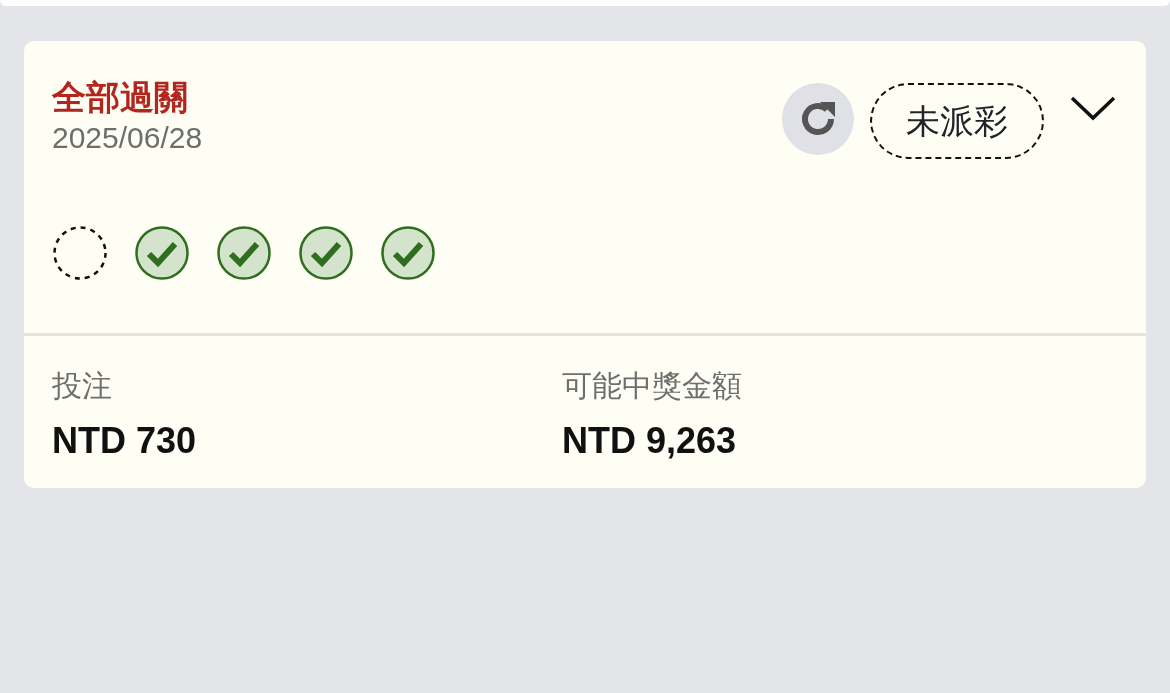 Image resolution: width=1170 pixels, height=693 pixels. Describe the element at coordinates (120, 97) in the screenshot. I see `bet-type: 全部過關` at that location.